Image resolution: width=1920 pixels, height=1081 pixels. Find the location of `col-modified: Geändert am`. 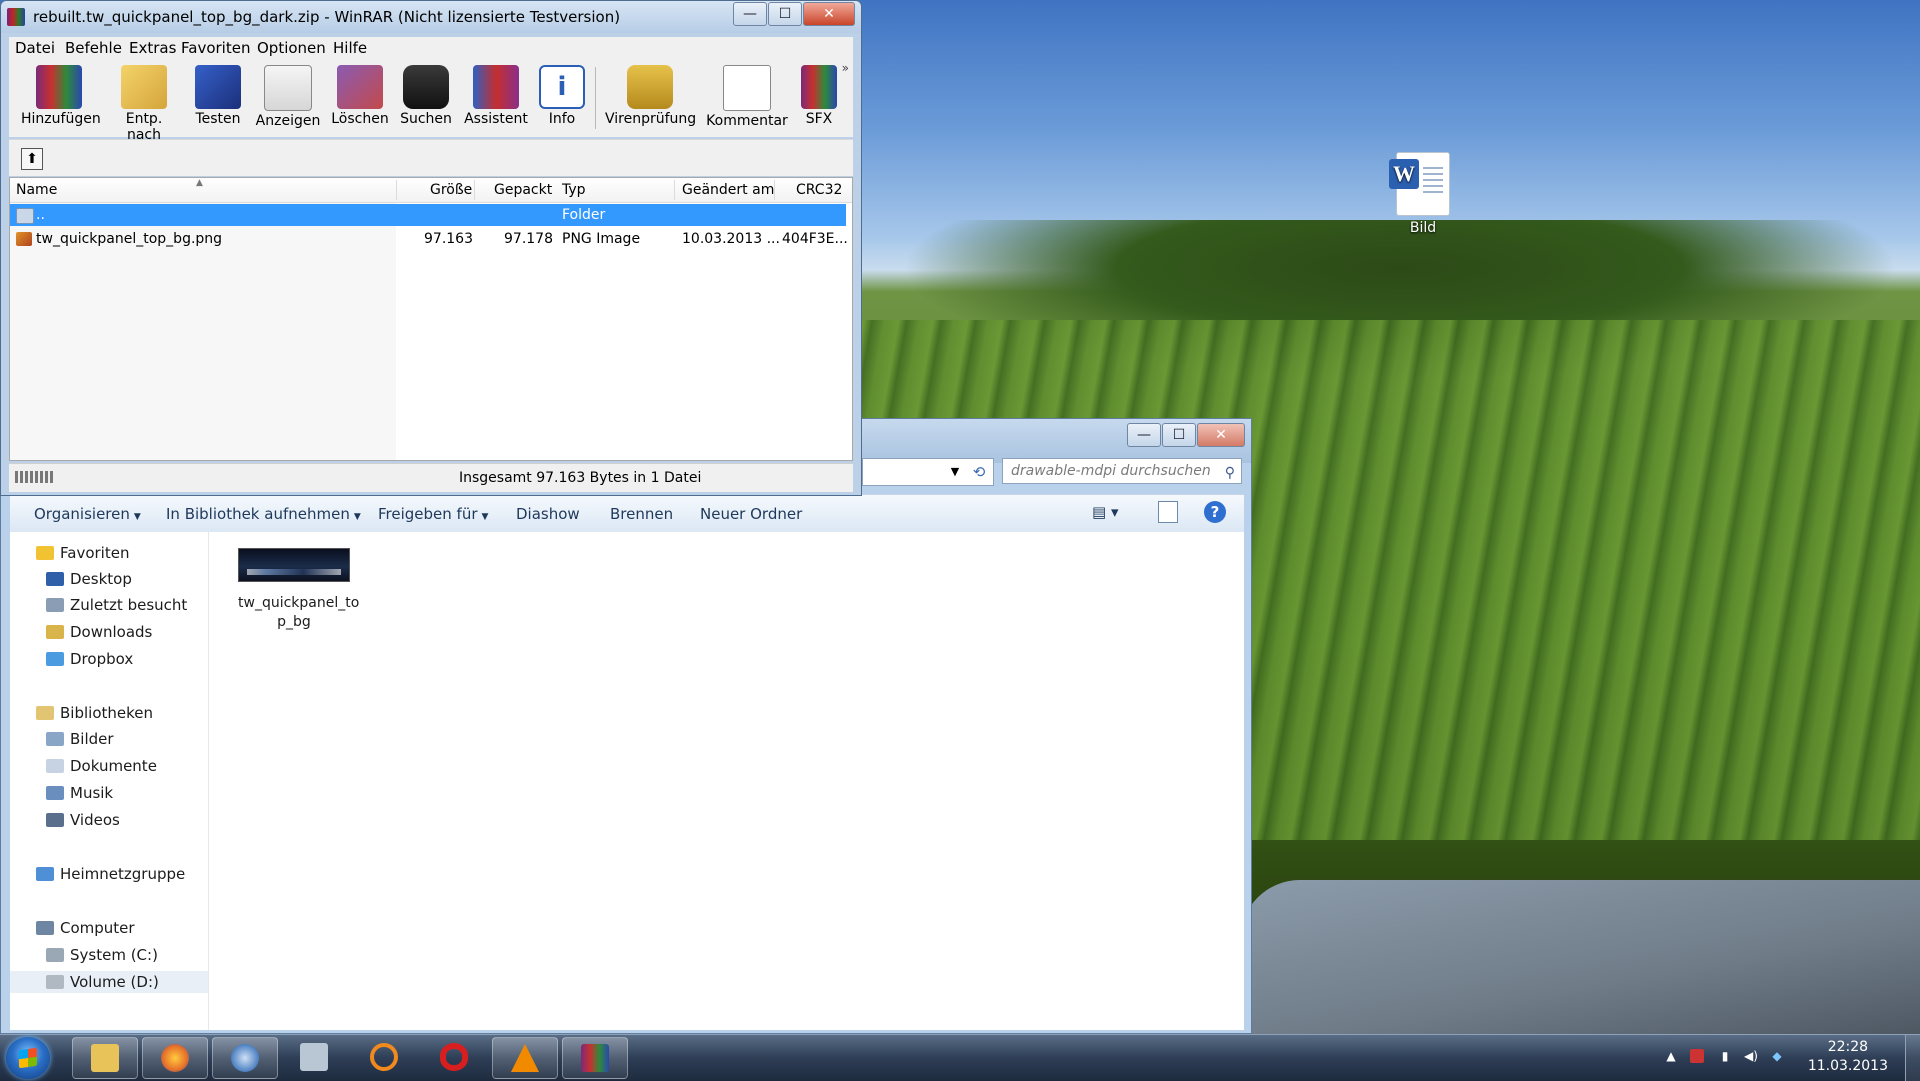

col-modified: Geändert am is located at coordinates (728, 190).